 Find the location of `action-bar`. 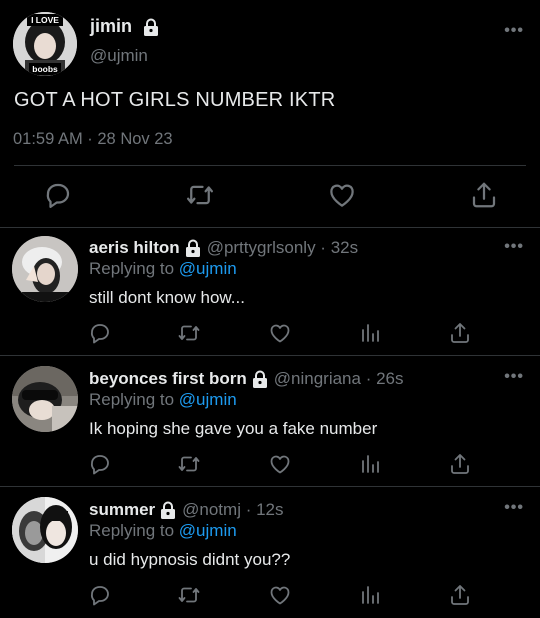

action-bar is located at coordinates (270, 197).